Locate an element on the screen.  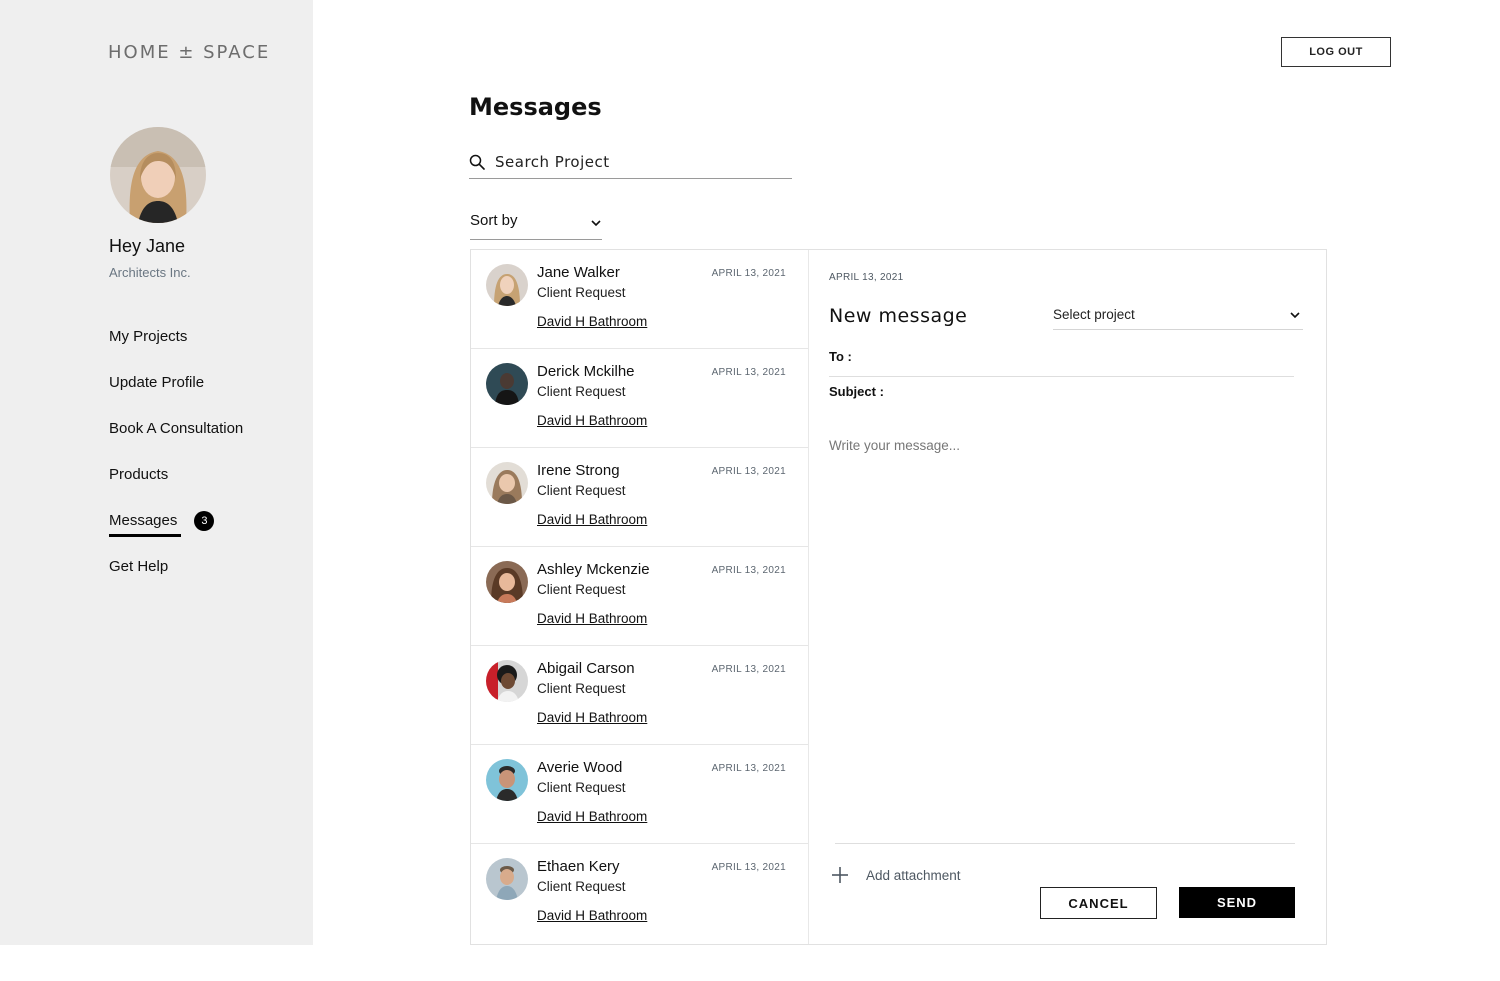
sender-name: Irene Strong is located at coordinates (578, 470).